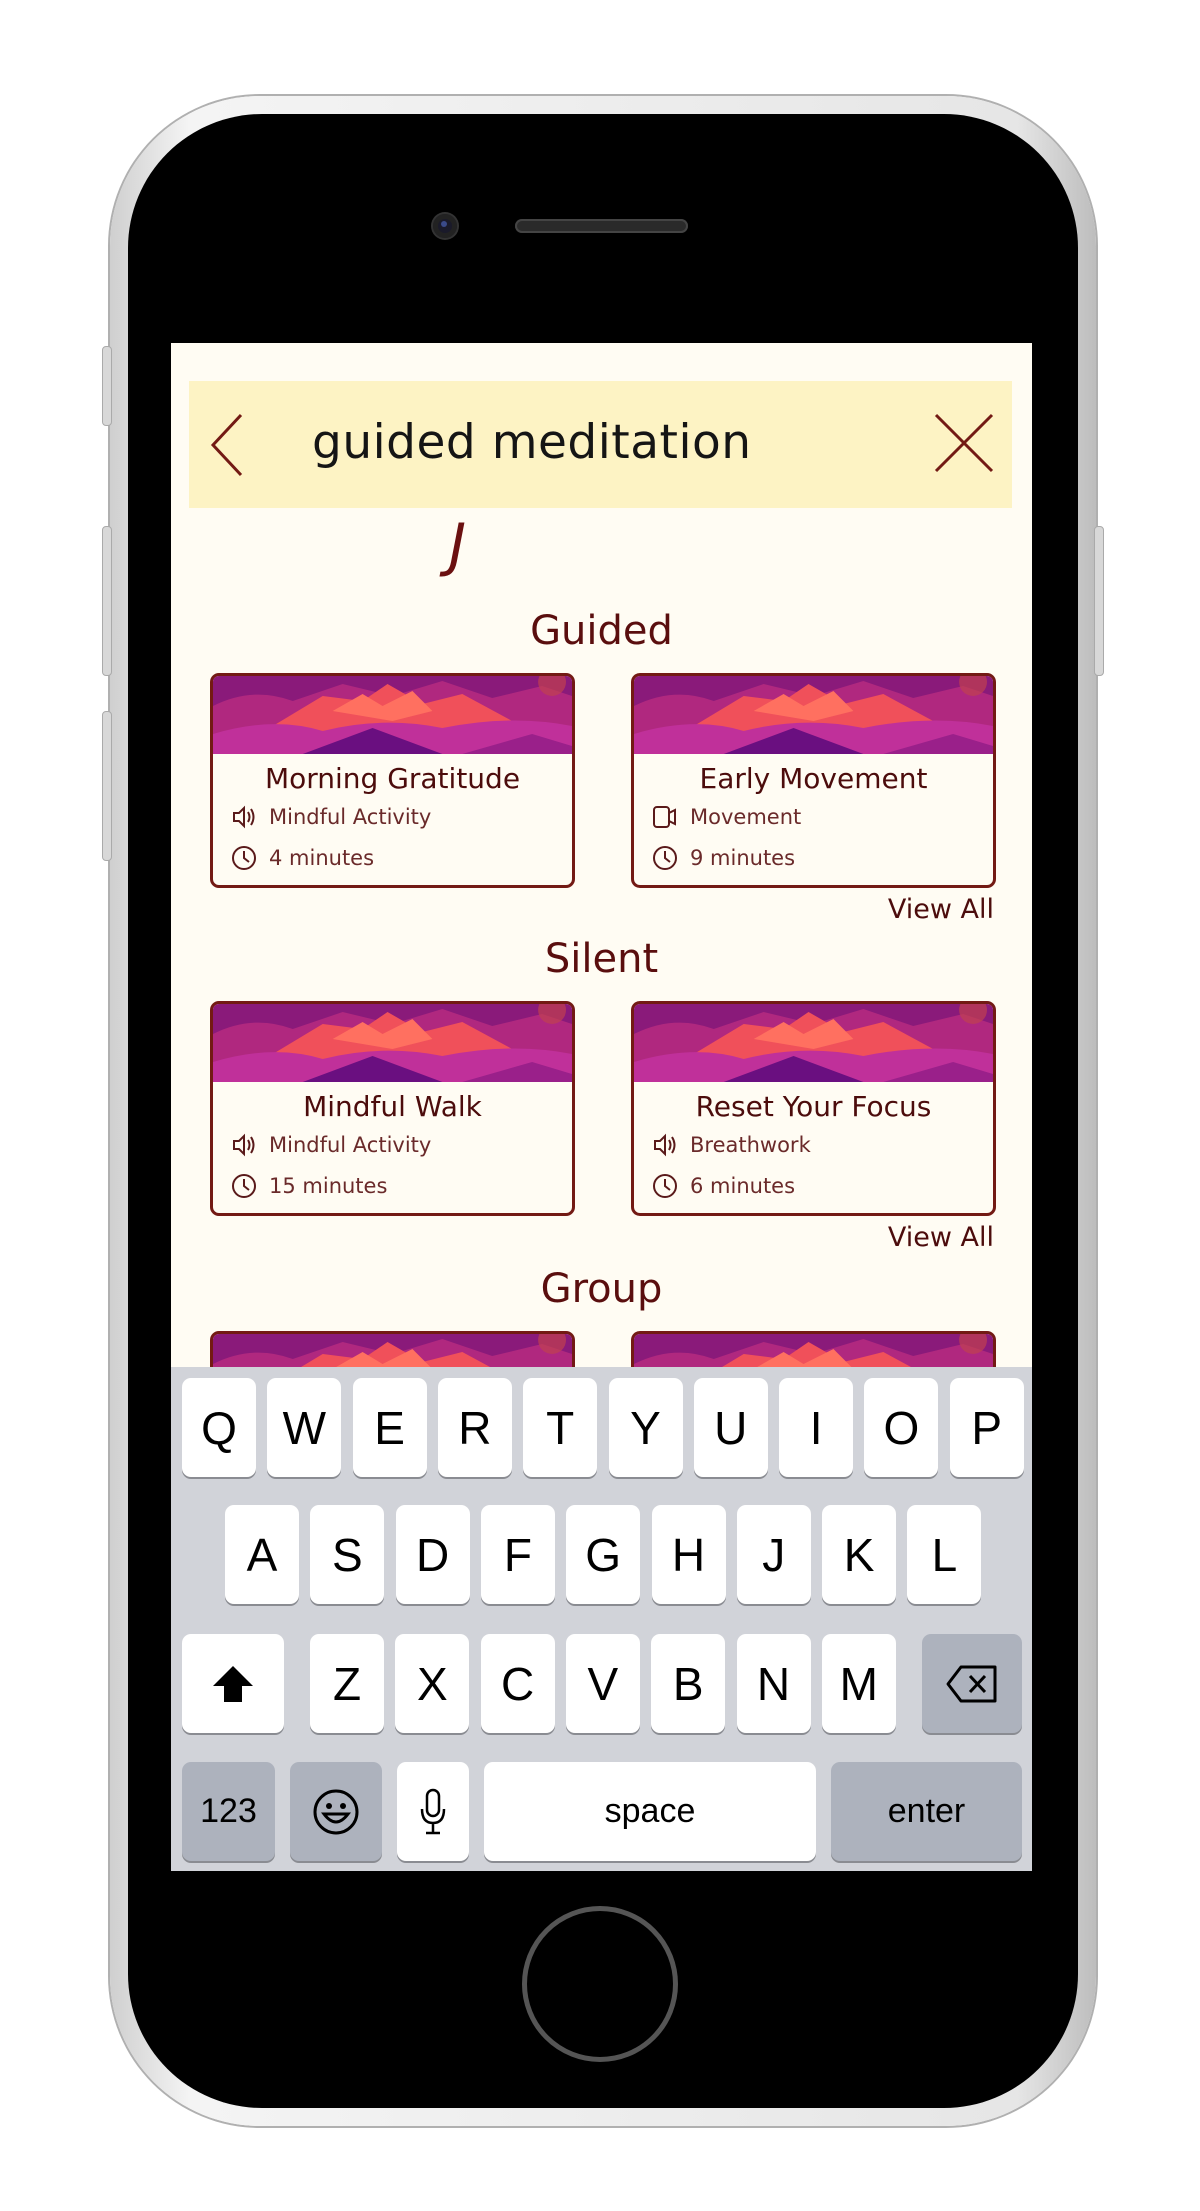 The image size is (1200, 2211). I want to click on stray-glyph: J, so click(458, 545).